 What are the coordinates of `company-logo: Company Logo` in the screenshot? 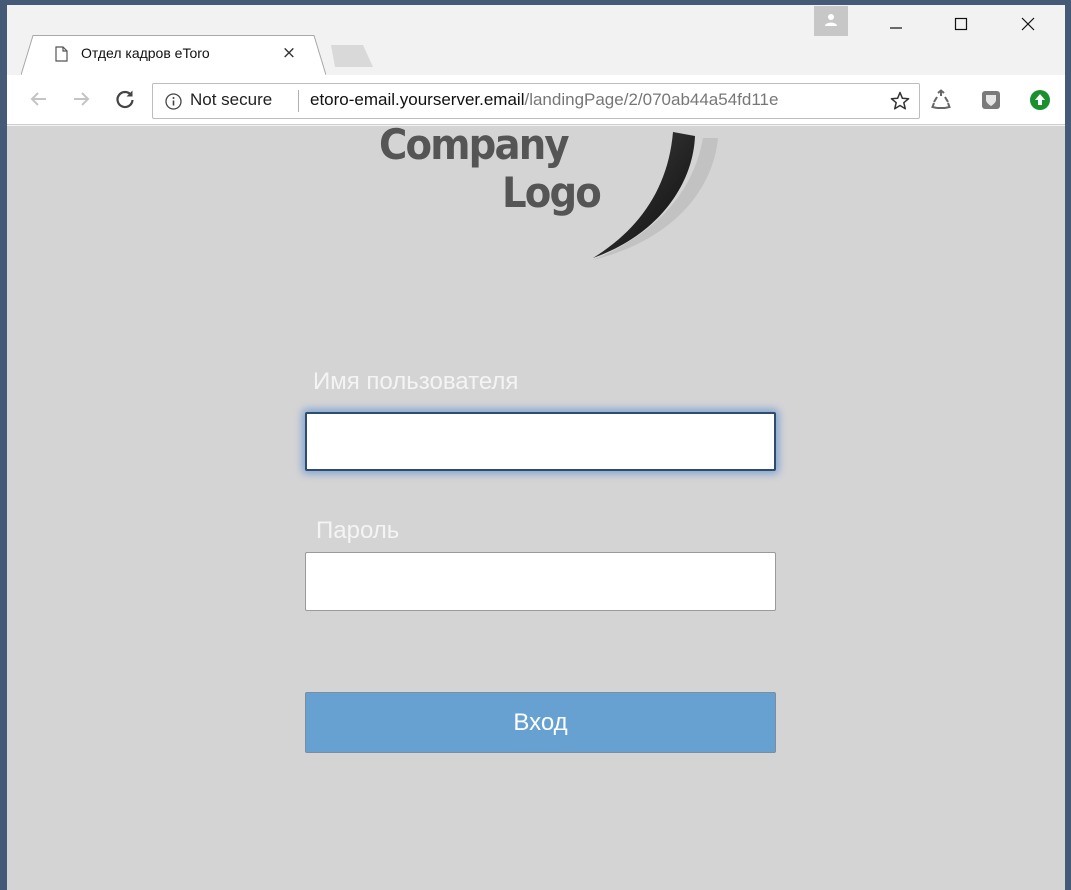 It's located at (546, 193).